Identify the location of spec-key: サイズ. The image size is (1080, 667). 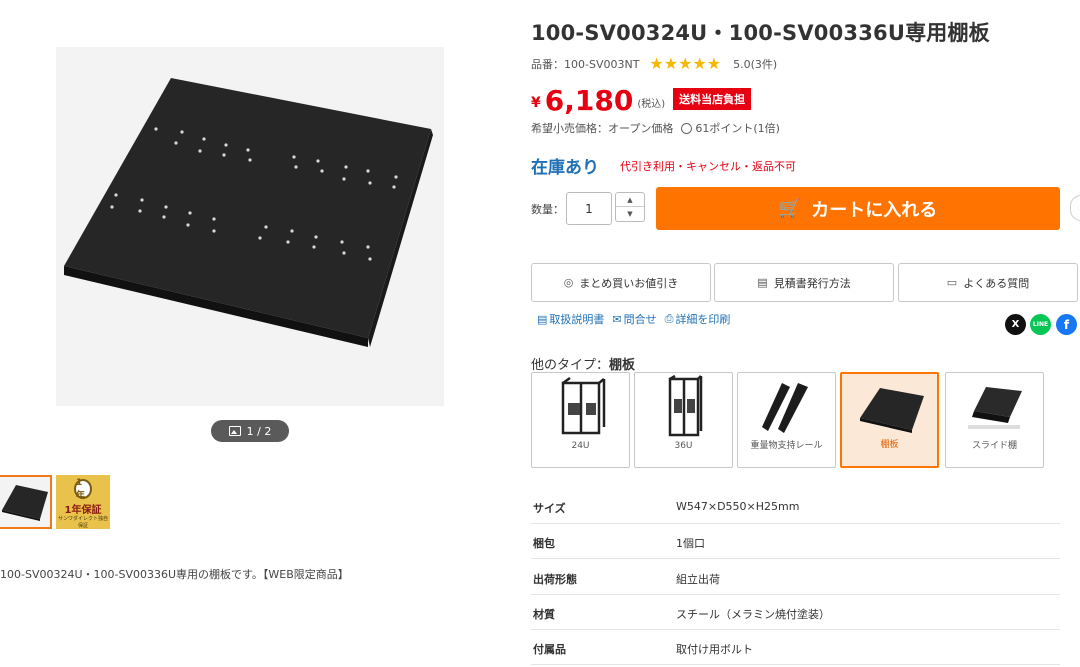
(549, 508).